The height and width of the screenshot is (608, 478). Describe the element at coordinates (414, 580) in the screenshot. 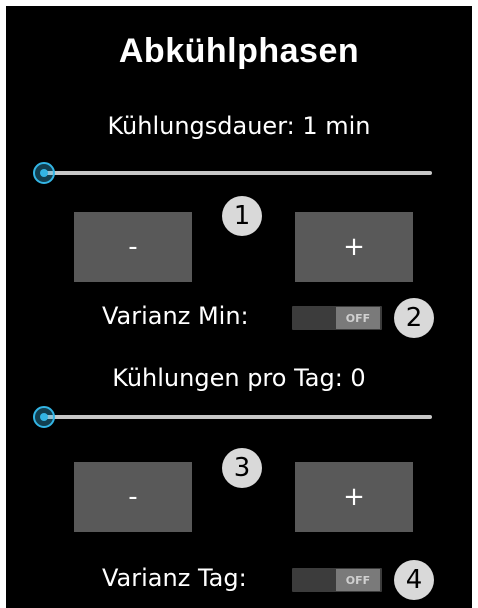

I see `marker-badge-4: 4` at that location.